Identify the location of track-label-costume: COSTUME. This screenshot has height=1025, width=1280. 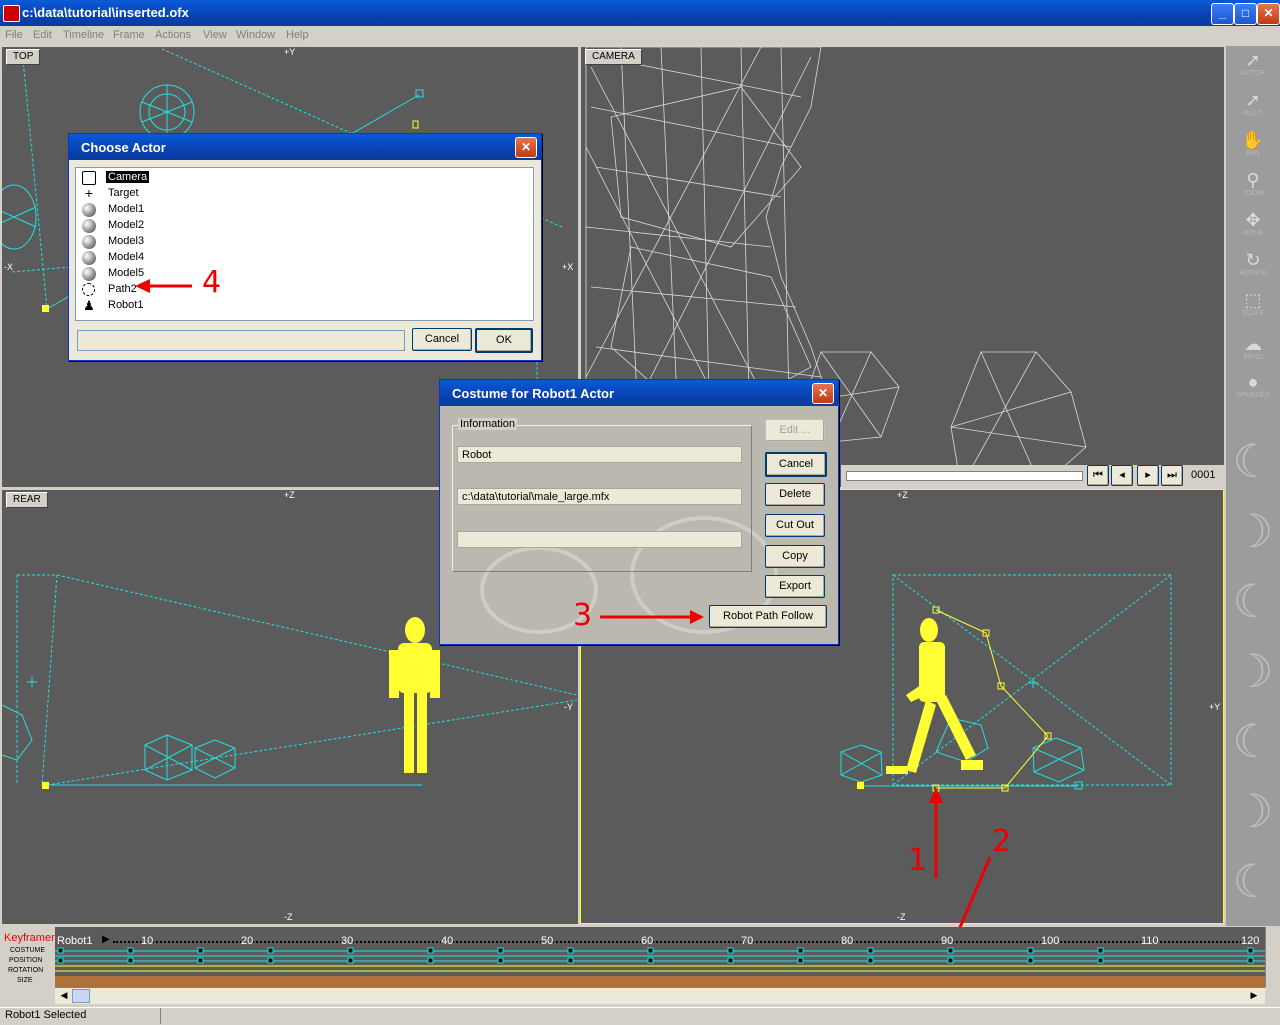
(27, 950).